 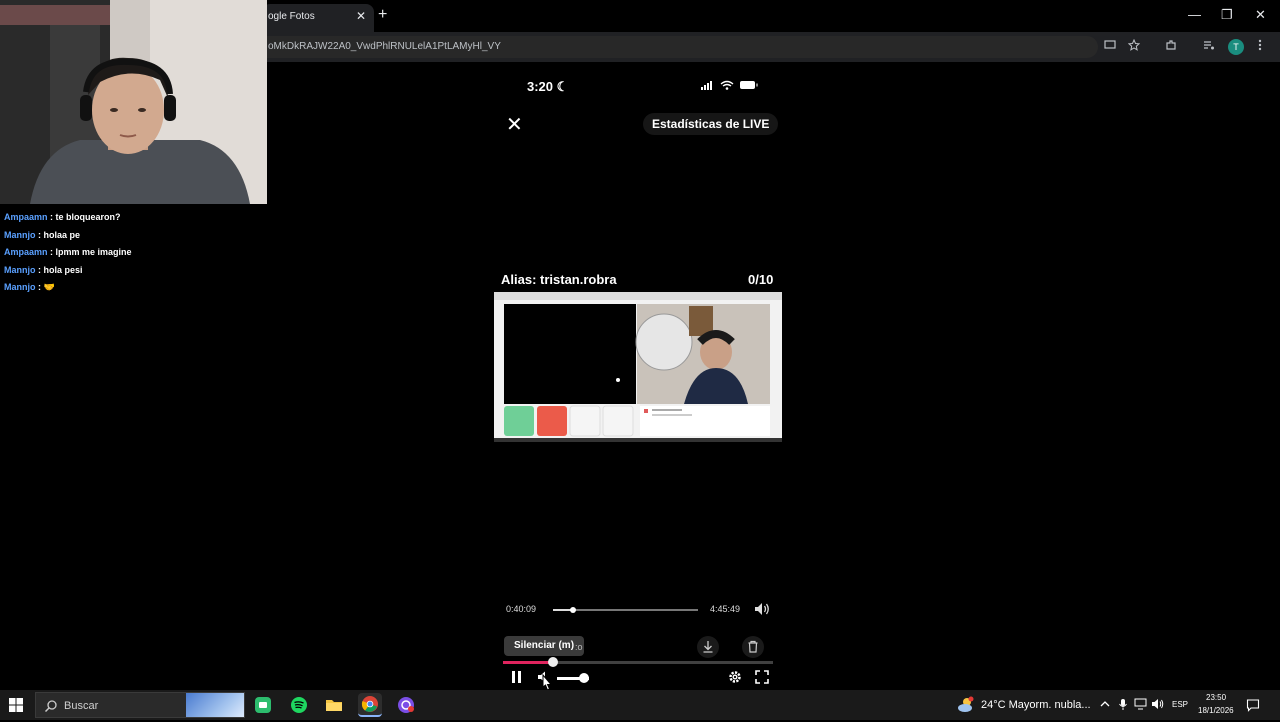 I want to click on new-tab-button: +, so click(x=382, y=15).